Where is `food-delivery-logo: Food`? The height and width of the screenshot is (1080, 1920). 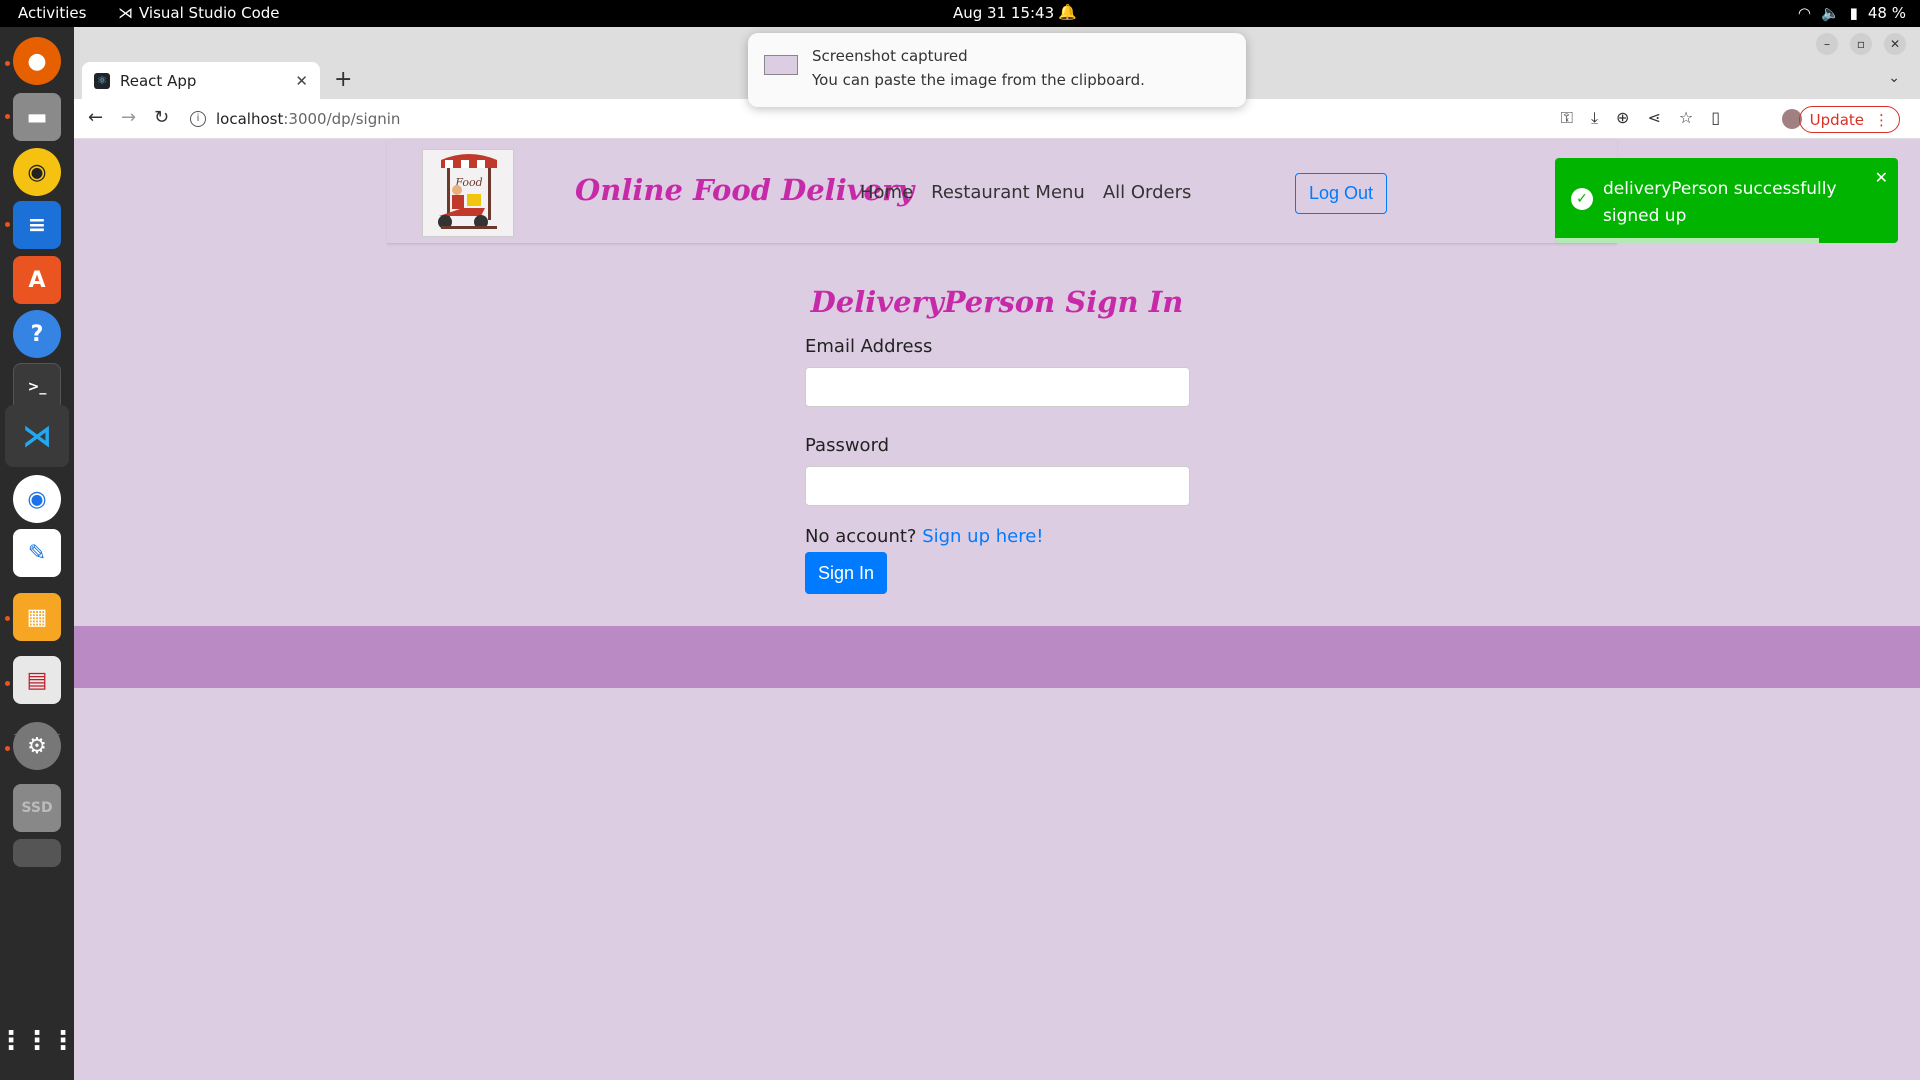 food-delivery-logo: Food is located at coordinates (468, 193).